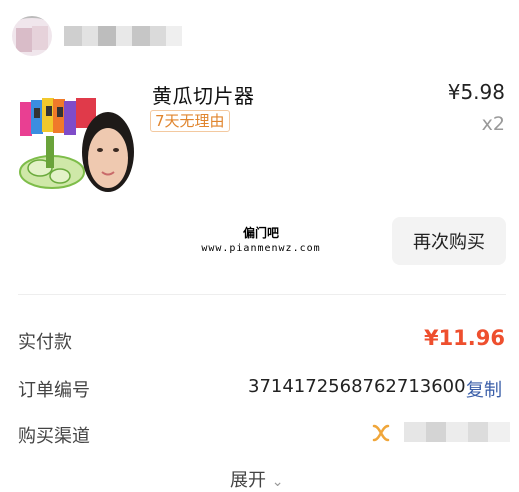  Describe the element at coordinates (190, 121) in the screenshot. I see `return-policy-badge: 7天无理由` at that location.